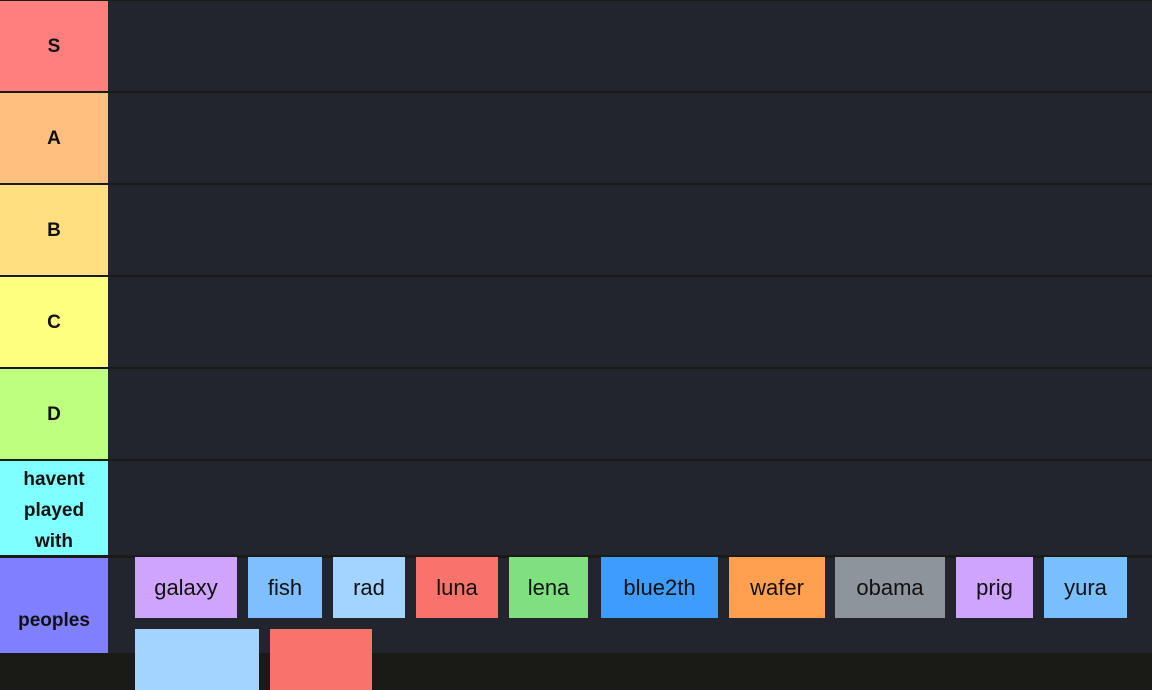  What do you see at coordinates (630, 508) in the screenshot?
I see `tier-drop-zone-havent-played-with` at bounding box center [630, 508].